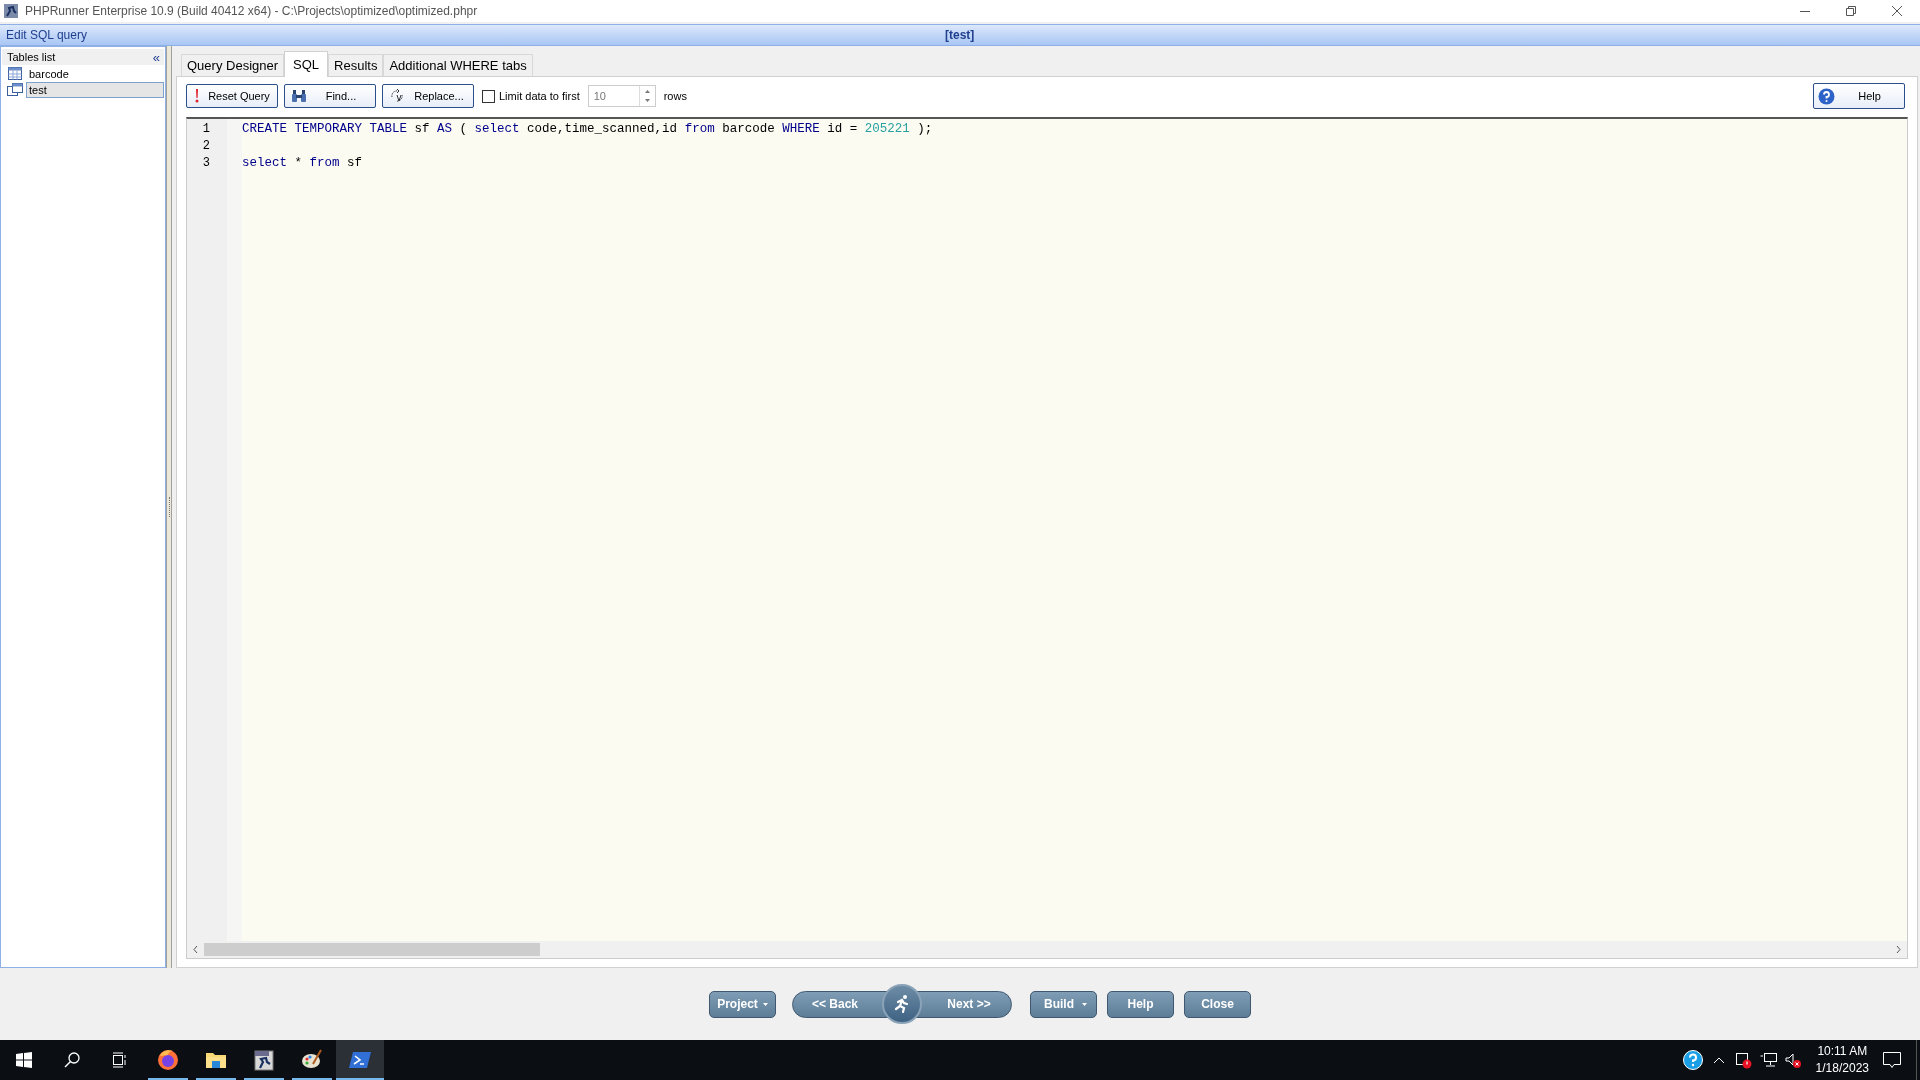  Describe the element at coordinates (120, 1060) in the screenshot. I see `task-view-icon` at that location.